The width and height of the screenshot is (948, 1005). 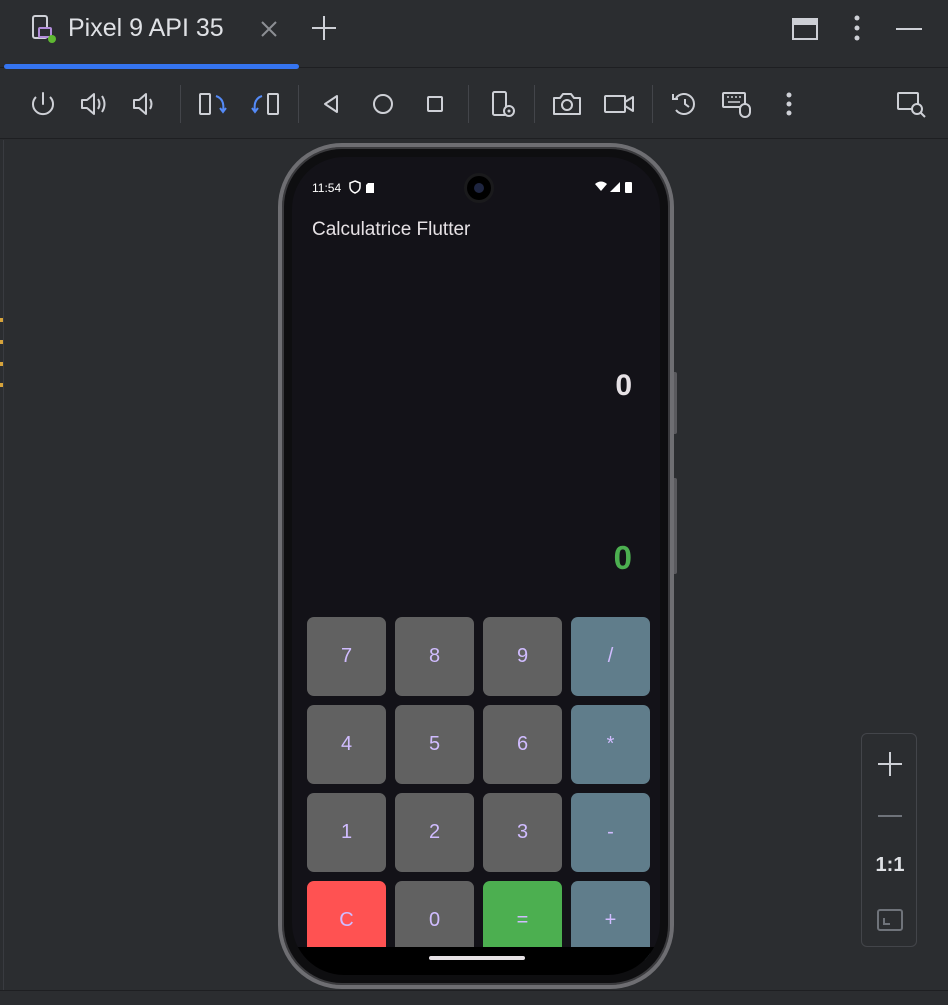 What do you see at coordinates (610, 744) in the screenshot?
I see `key-multiply-button: *` at bounding box center [610, 744].